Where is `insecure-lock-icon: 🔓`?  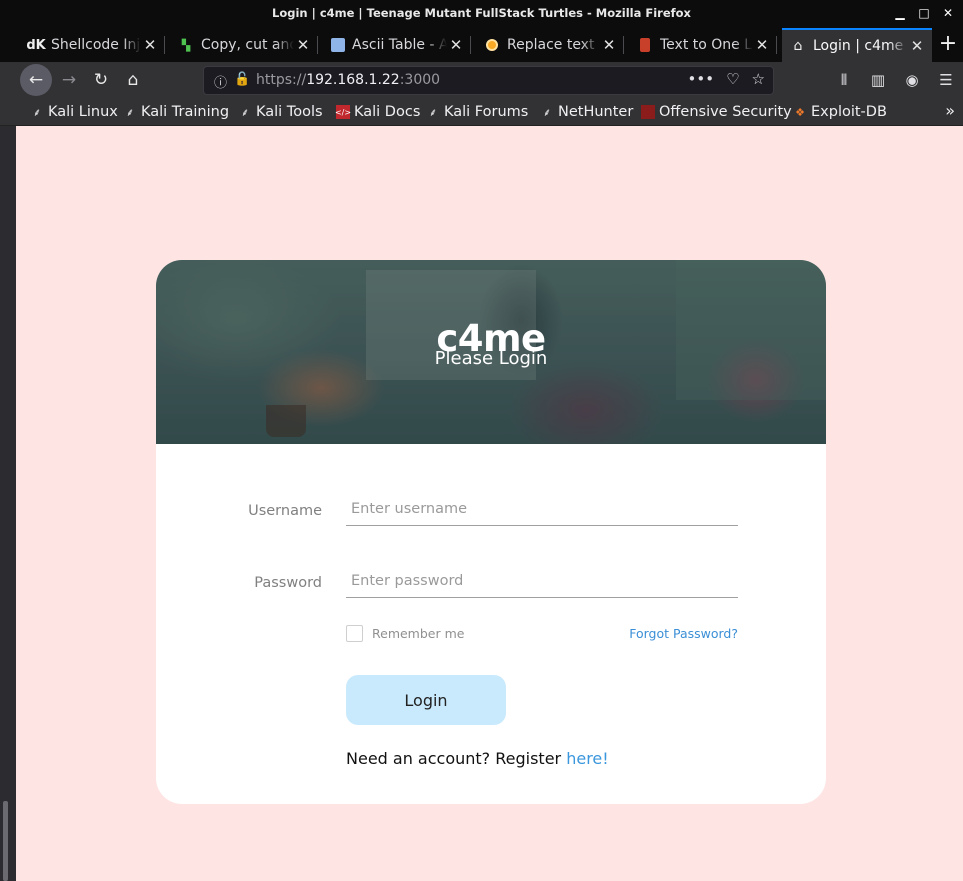 insecure-lock-icon: 🔓 is located at coordinates (242, 79).